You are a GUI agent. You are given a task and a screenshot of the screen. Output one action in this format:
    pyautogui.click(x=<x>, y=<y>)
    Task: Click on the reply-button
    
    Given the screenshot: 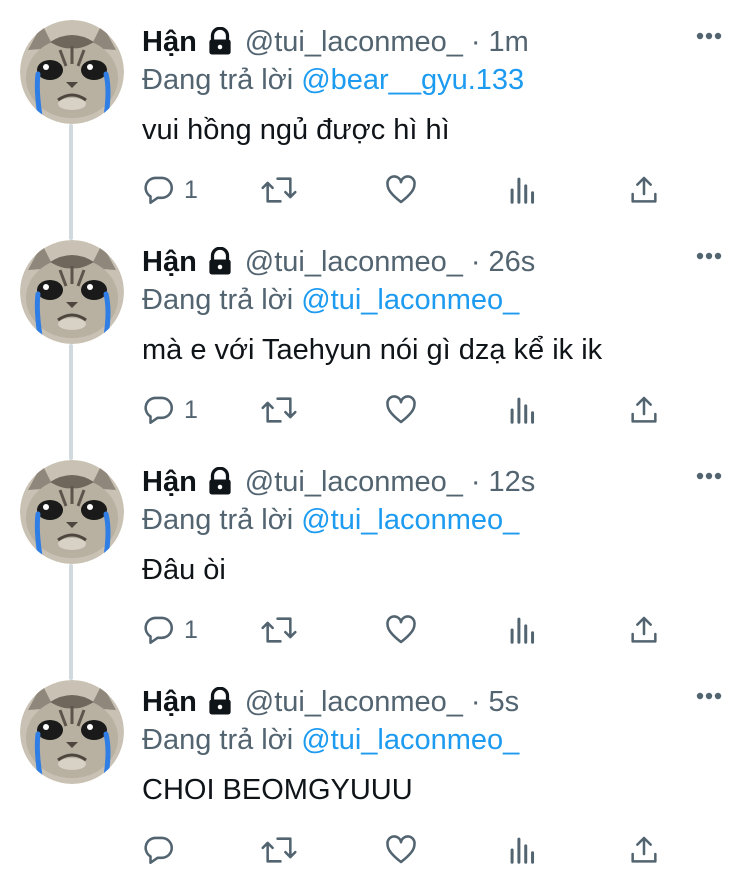 What is the action you would take?
    pyautogui.click(x=163, y=850)
    